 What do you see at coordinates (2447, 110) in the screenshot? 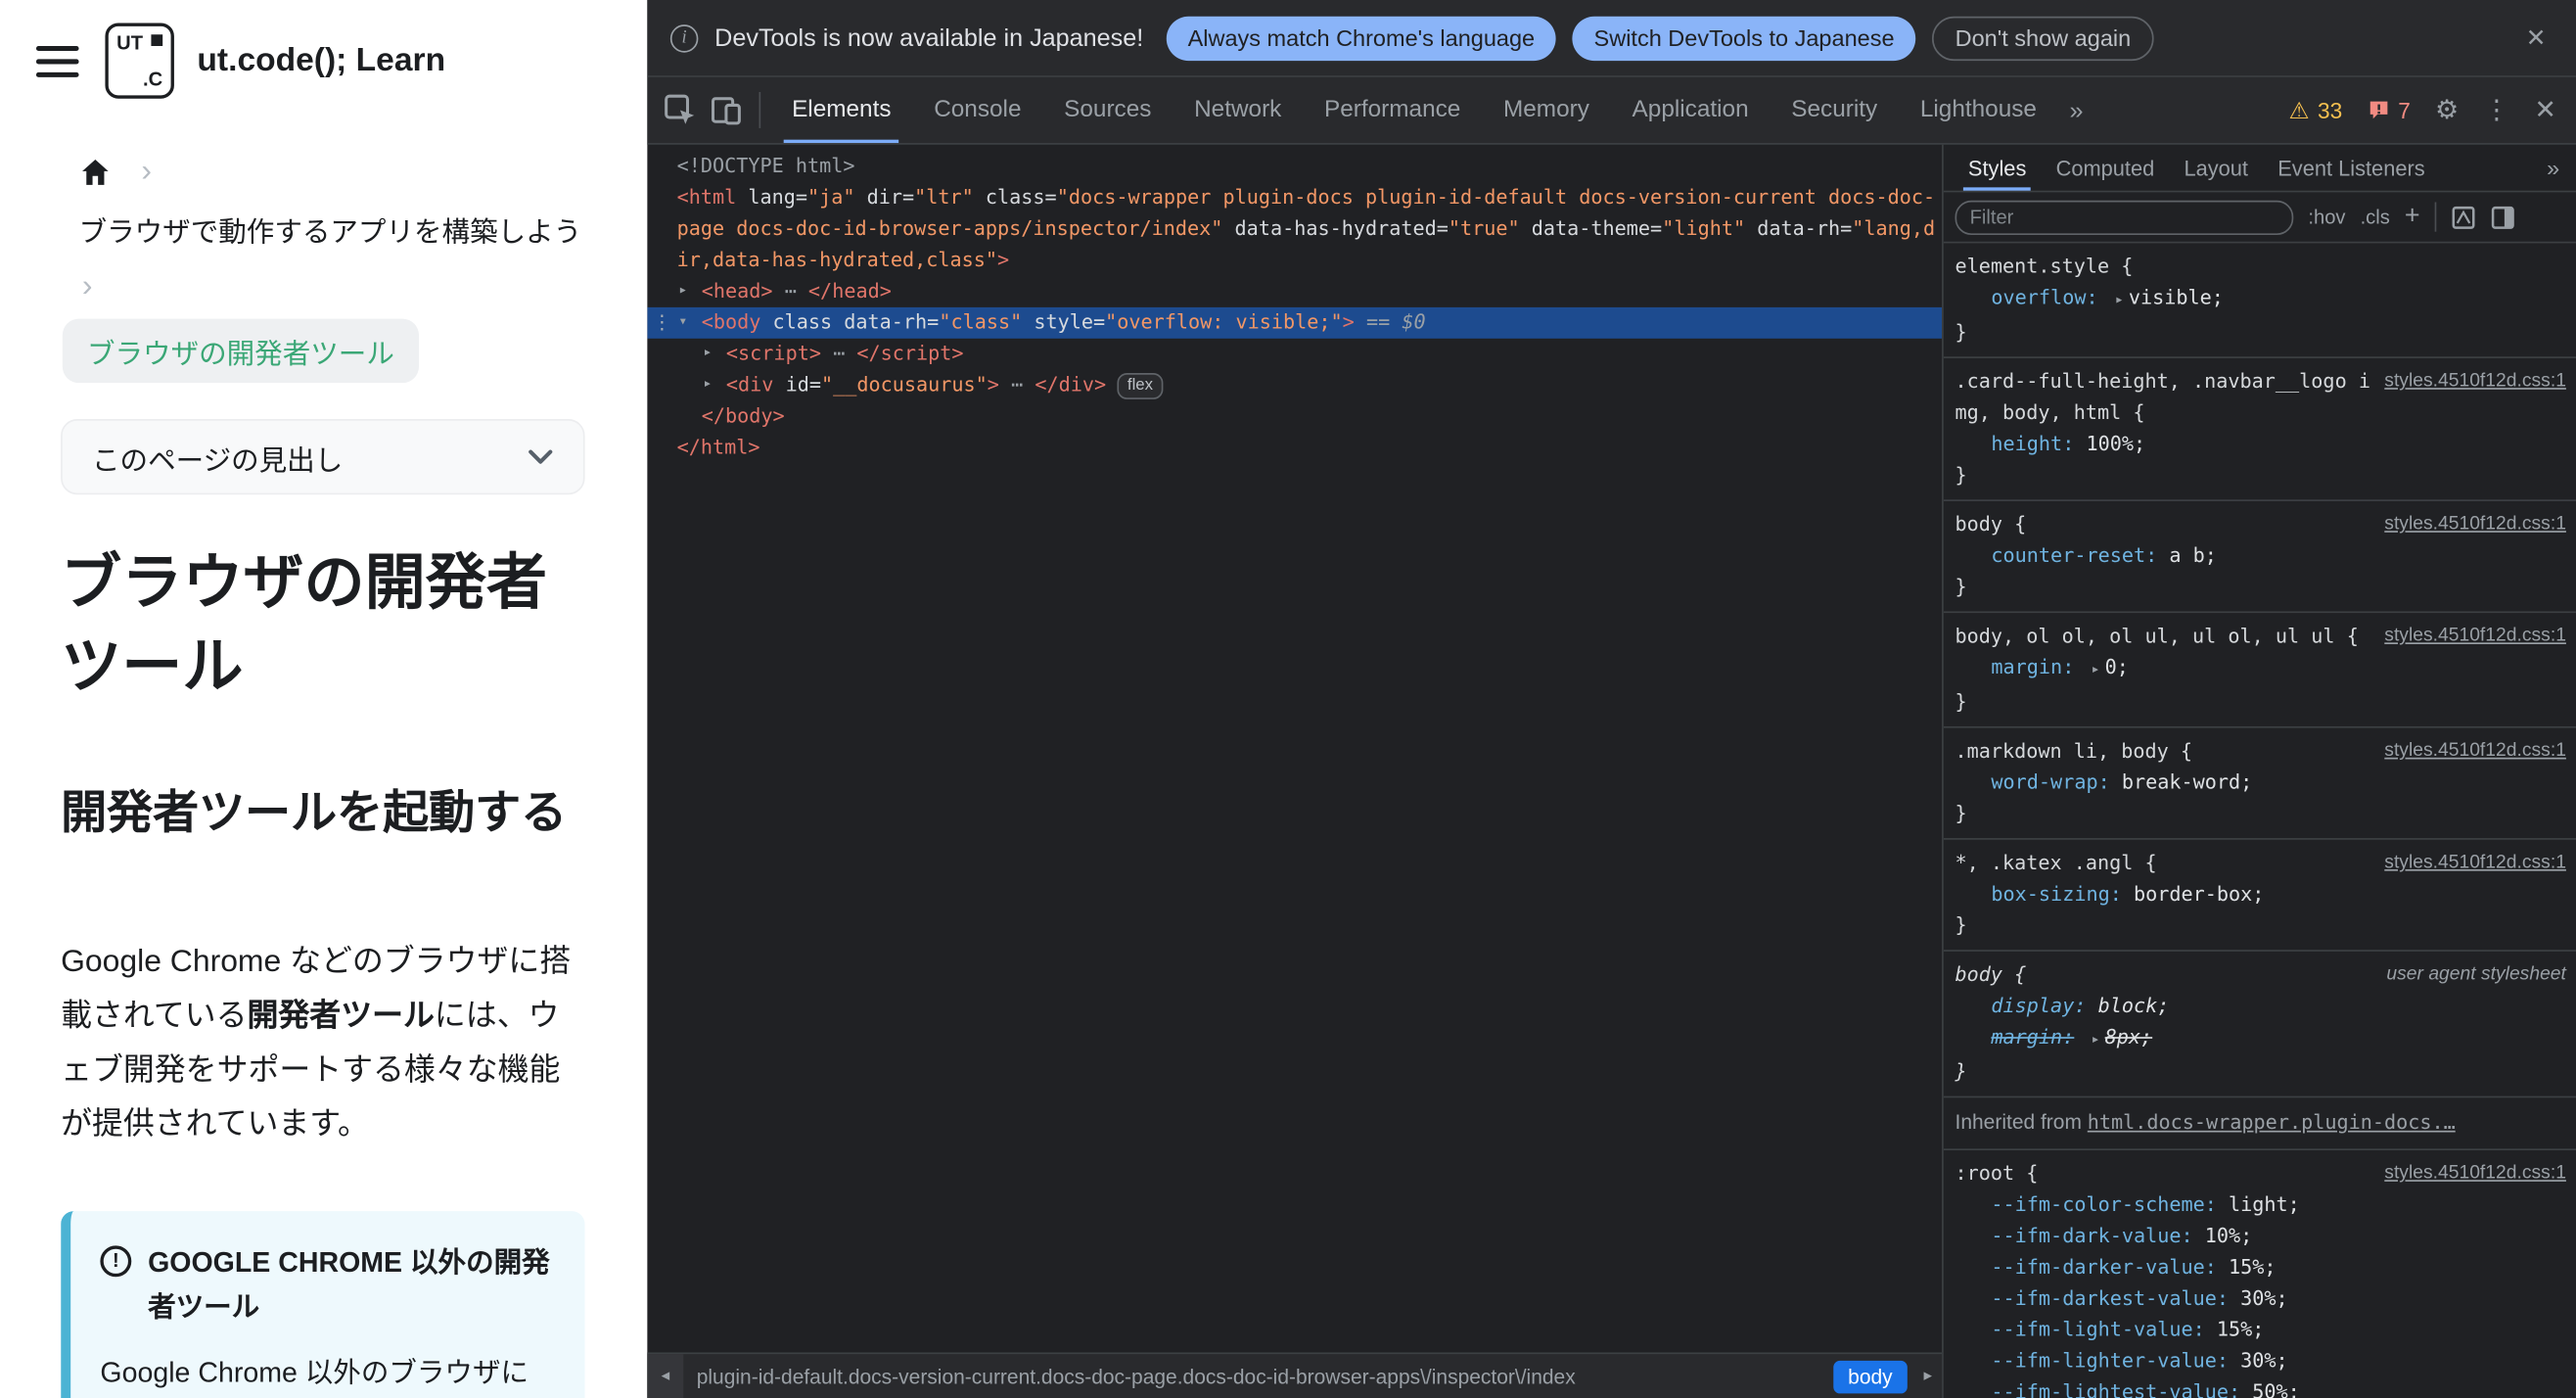
I see `gear-icon: ⚙` at bounding box center [2447, 110].